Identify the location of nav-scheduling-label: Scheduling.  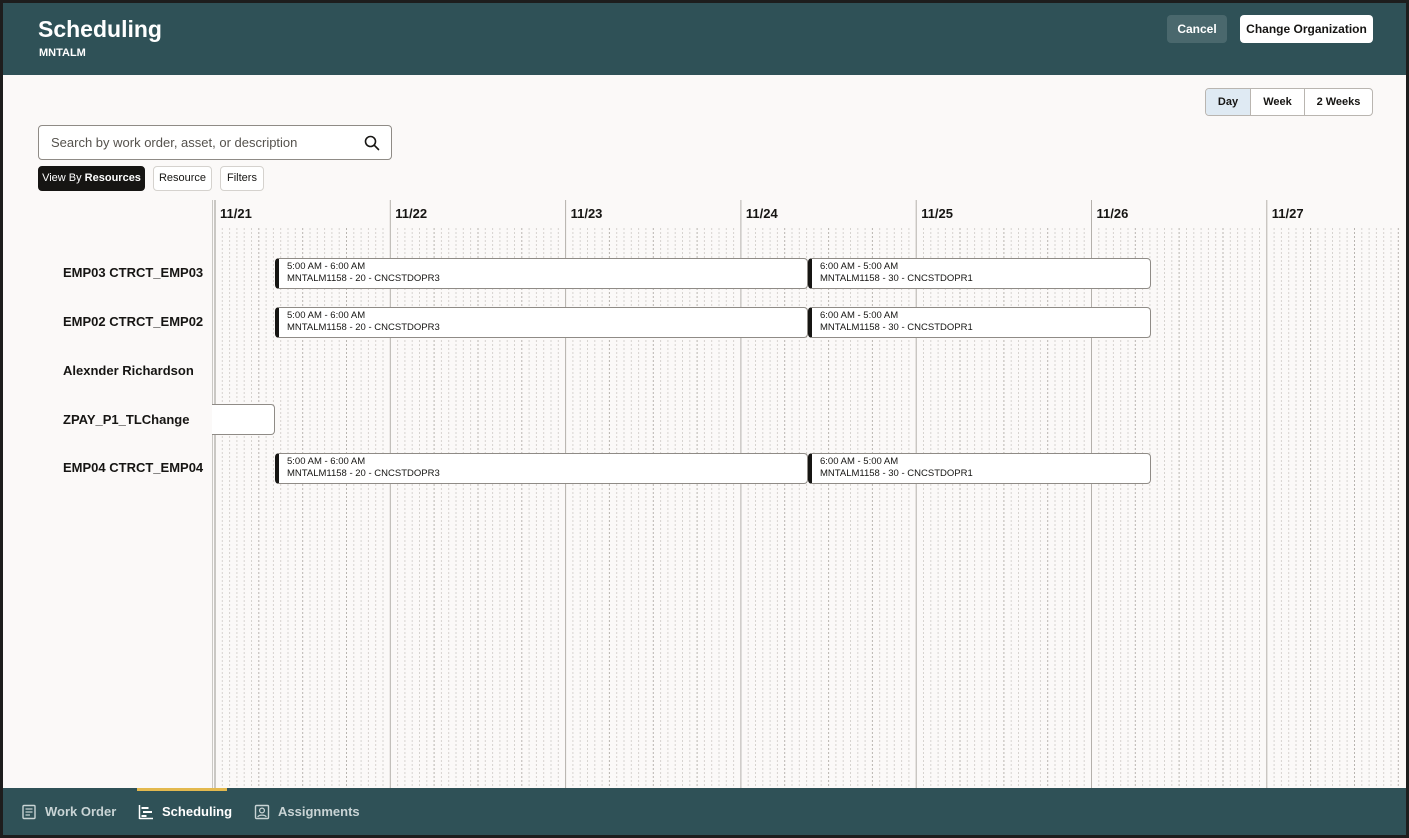
(197, 811).